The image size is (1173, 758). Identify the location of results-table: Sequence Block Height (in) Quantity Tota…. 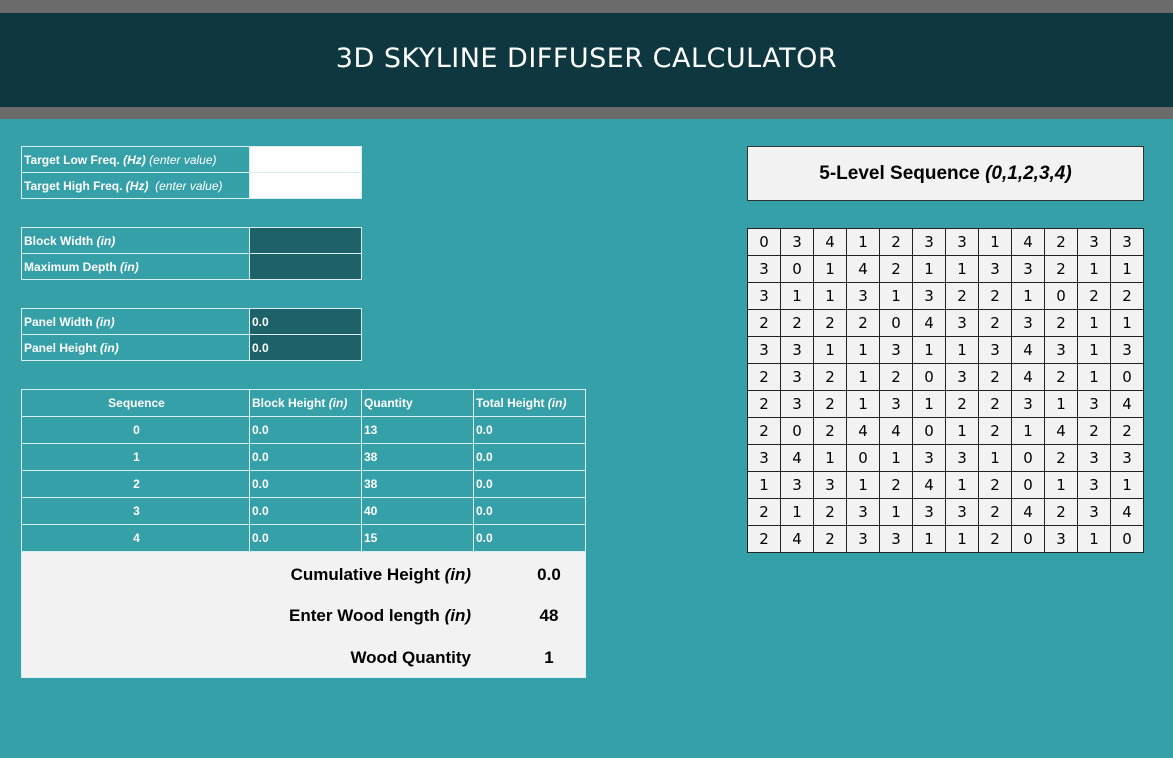
(303, 470).